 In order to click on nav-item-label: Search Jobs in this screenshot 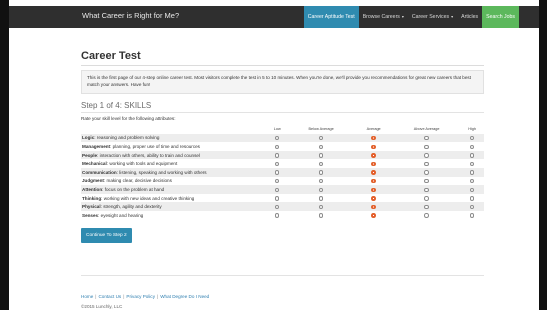, I will do `click(500, 17)`.